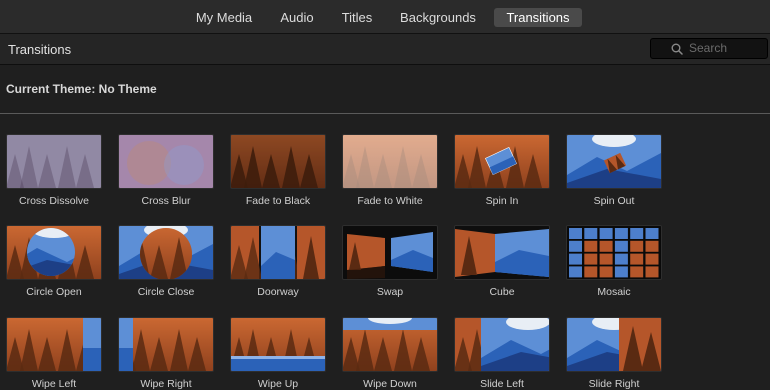 This screenshot has width=770, height=390. I want to click on slide-right-thumbnail, so click(614, 344).